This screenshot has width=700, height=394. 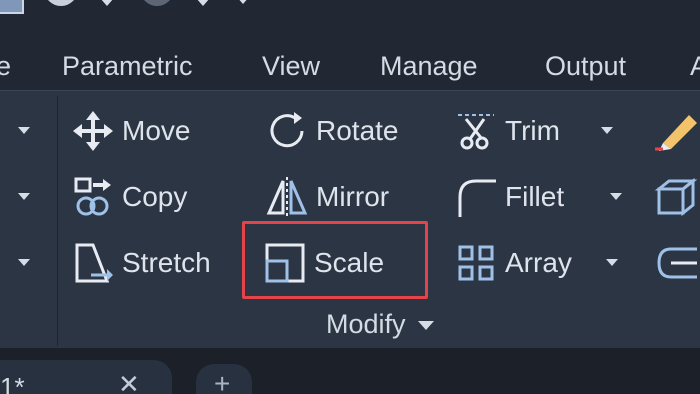 What do you see at coordinates (243, 2) in the screenshot?
I see `customize-toolbar-icon` at bounding box center [243, 2].